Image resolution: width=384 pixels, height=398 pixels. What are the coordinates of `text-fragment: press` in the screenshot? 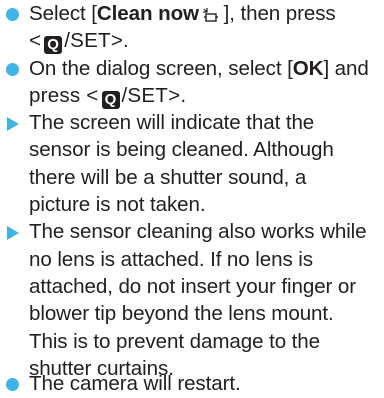 It's located at (58, 95).